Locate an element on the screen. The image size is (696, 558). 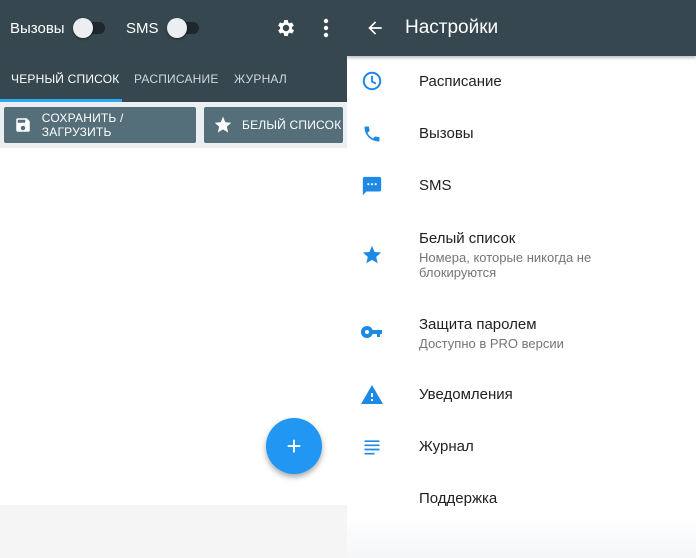
calls-switch-thumb is located at coordinates (82, 28).